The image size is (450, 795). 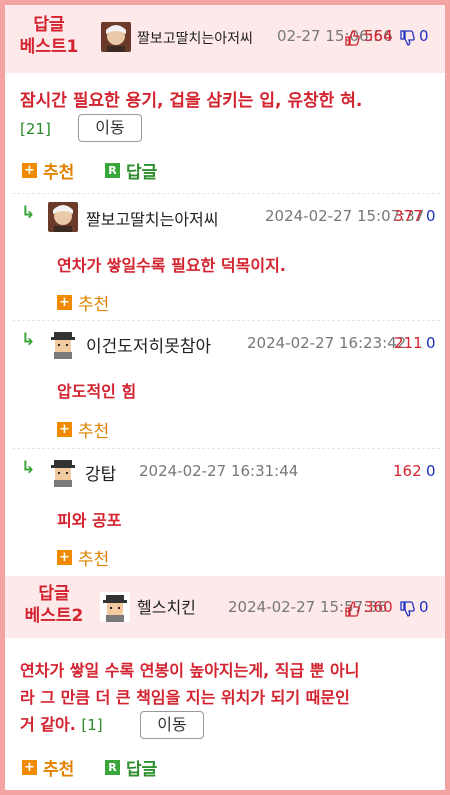 What do you see at coordinates (408, 343) in the screenshot?
I see `upvote-count: 211` at bounding box center [408, 343].